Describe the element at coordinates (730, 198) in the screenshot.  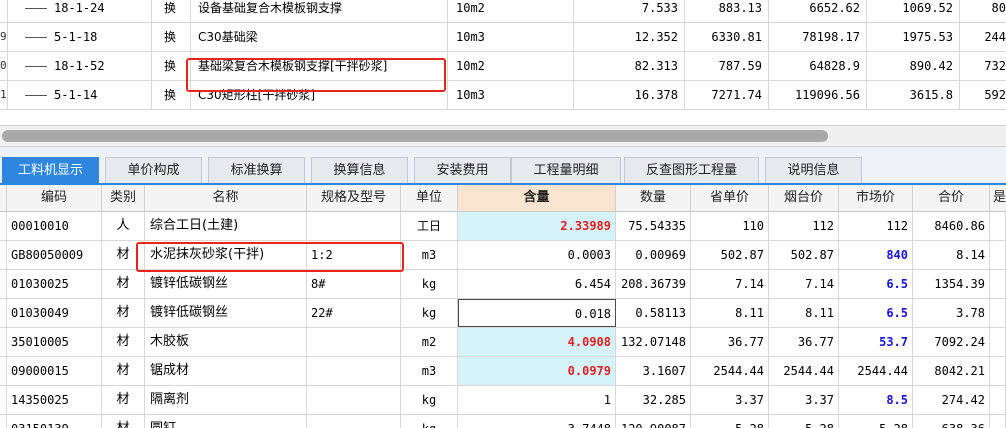
I see `header-province-price: 省单价` at that location.